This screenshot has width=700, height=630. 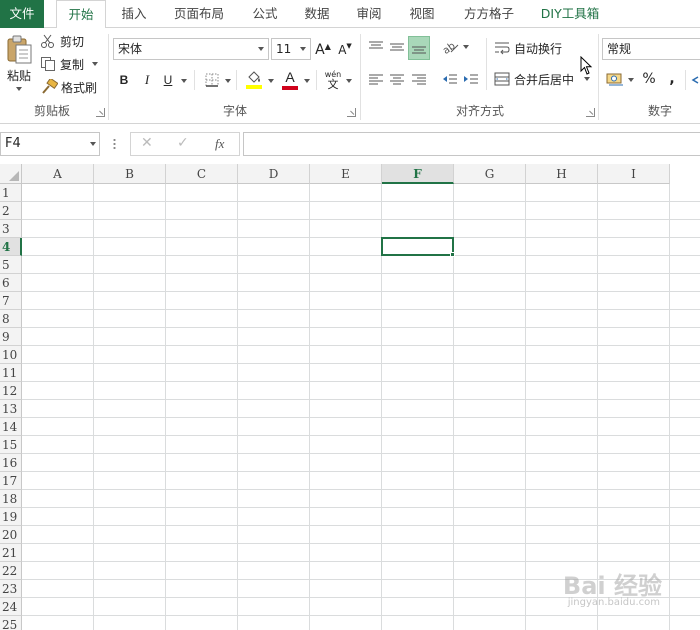 I want to click on borders-dropdown-icon, so click(x=228, y=81).